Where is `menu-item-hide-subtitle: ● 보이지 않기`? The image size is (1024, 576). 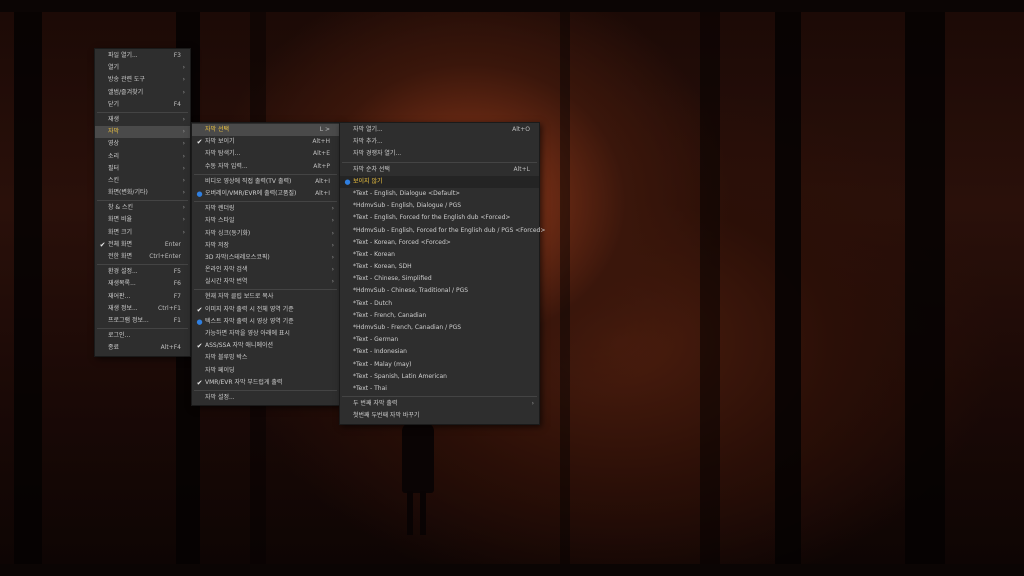 menu-item-hide-subtitle: ● 보이지 않기 is located at coordinates (439, 181).